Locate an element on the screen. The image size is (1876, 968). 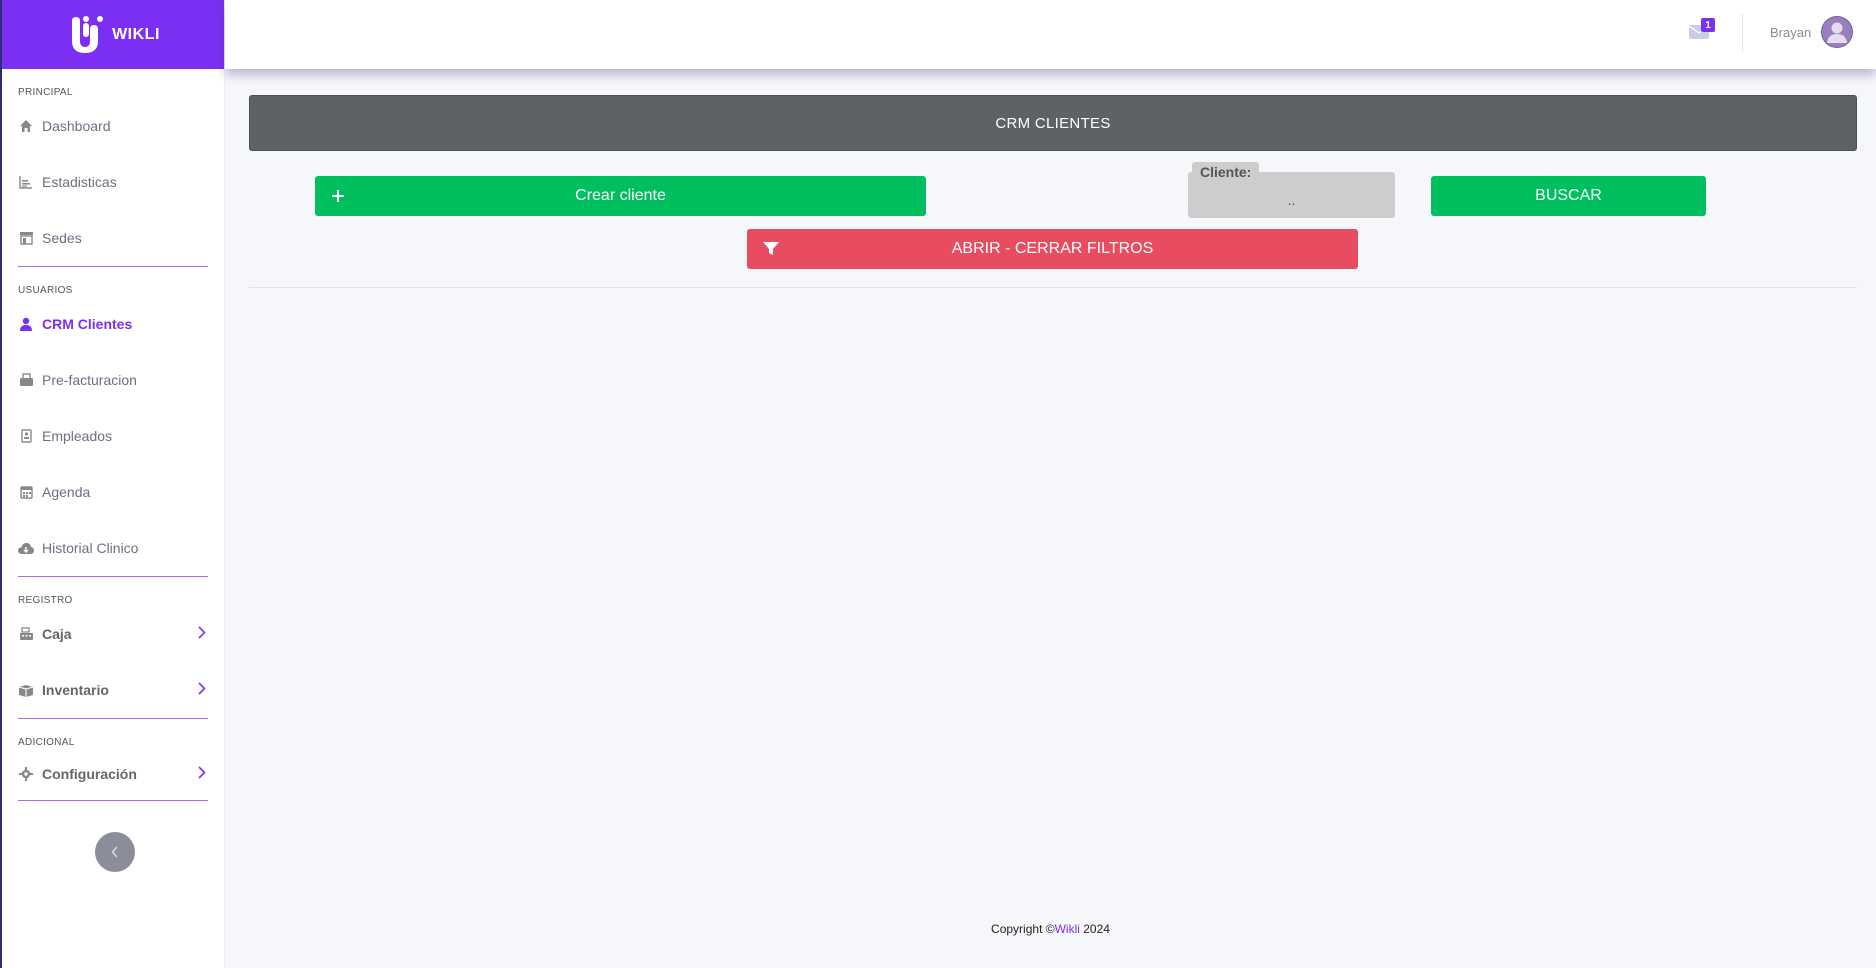
footer: Copyright ©Wikli 2024 is located at coordinates (1050, 929).